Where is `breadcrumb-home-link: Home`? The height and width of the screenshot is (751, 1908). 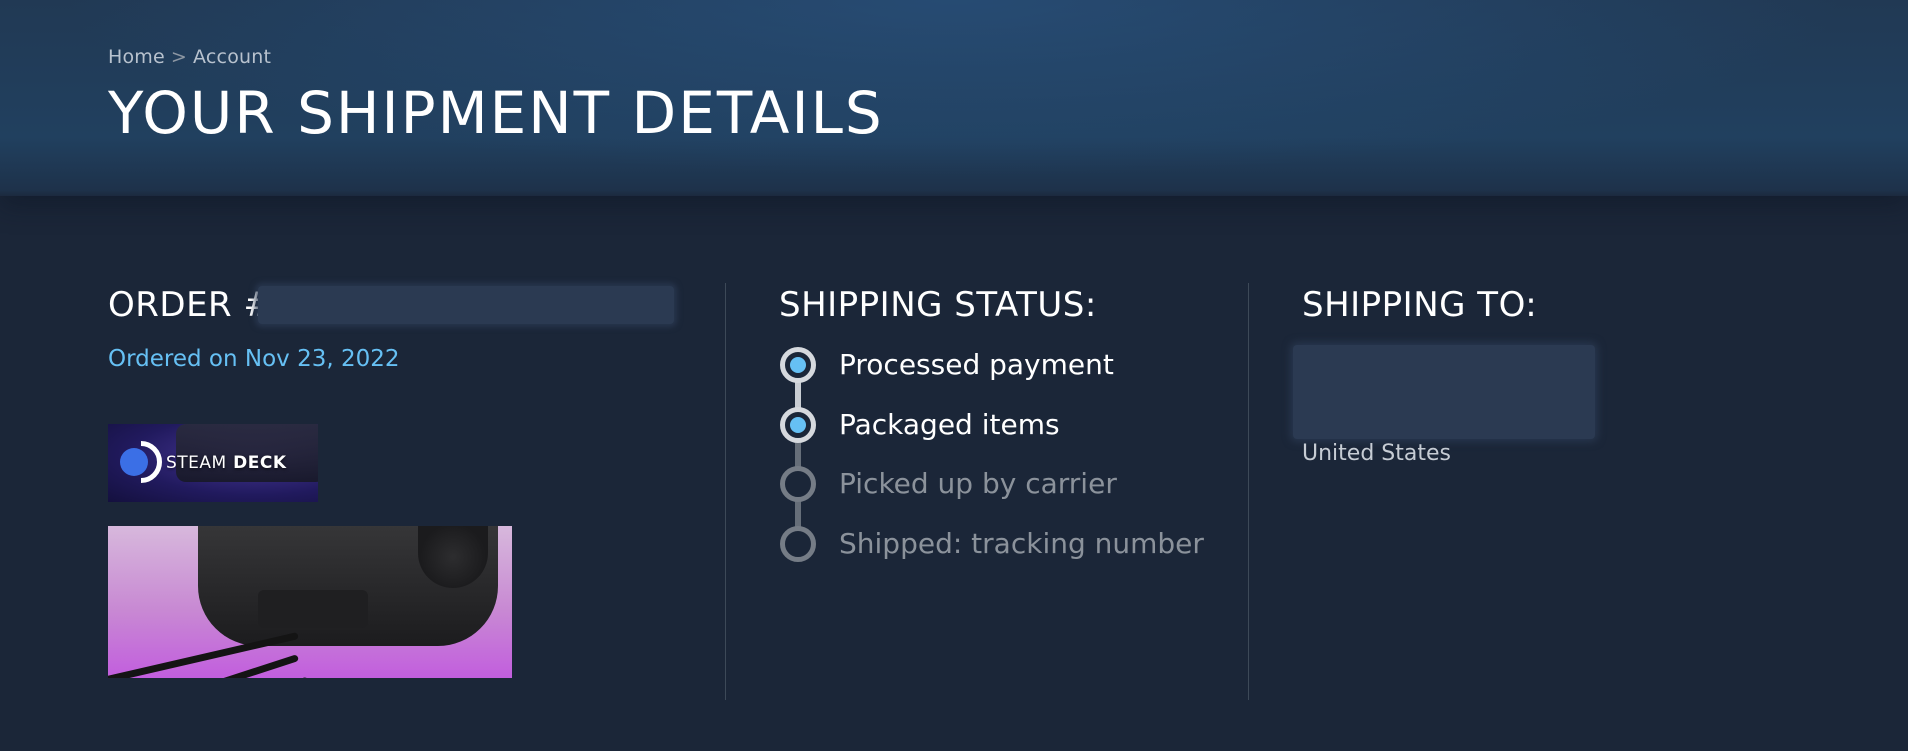
breadcrumb-home-link: Home is located at coordinates (136, 57).